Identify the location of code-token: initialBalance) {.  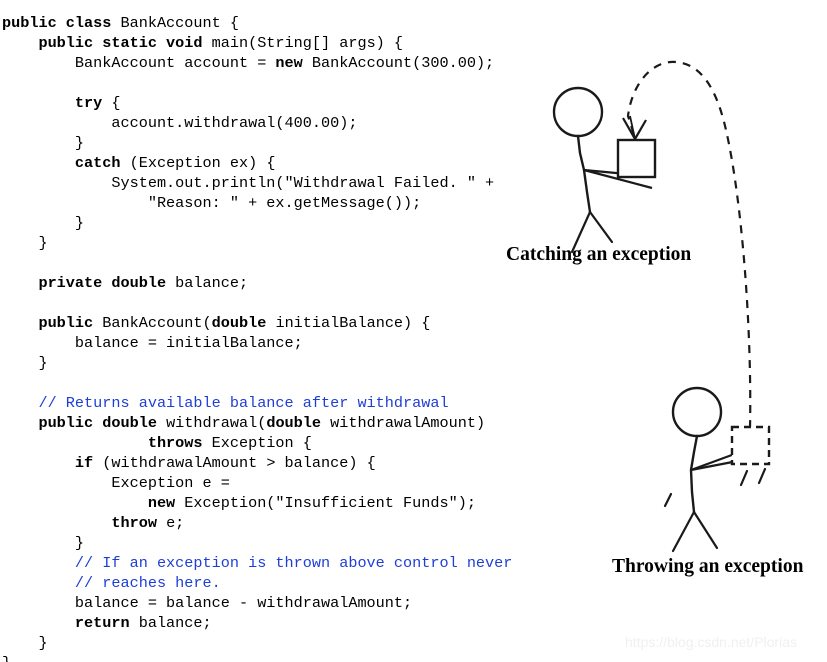
(353, 323).